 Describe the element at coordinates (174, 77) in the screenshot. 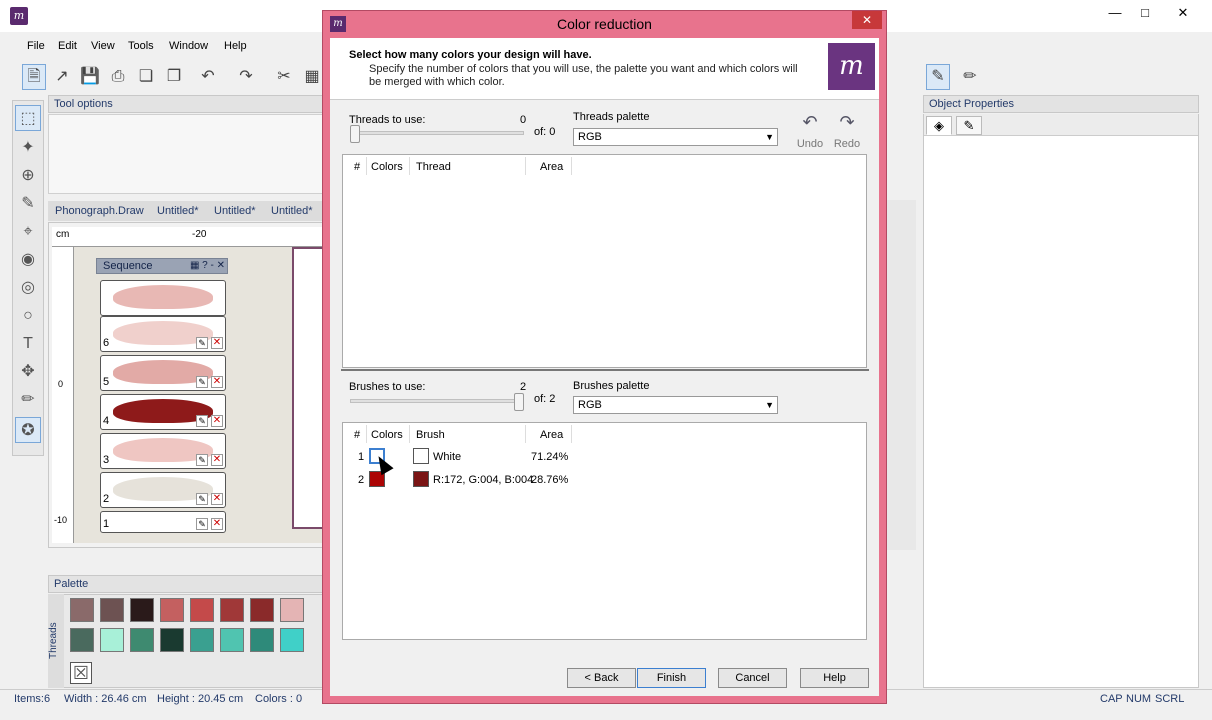

I see `paste-icon: ❐` at that location.